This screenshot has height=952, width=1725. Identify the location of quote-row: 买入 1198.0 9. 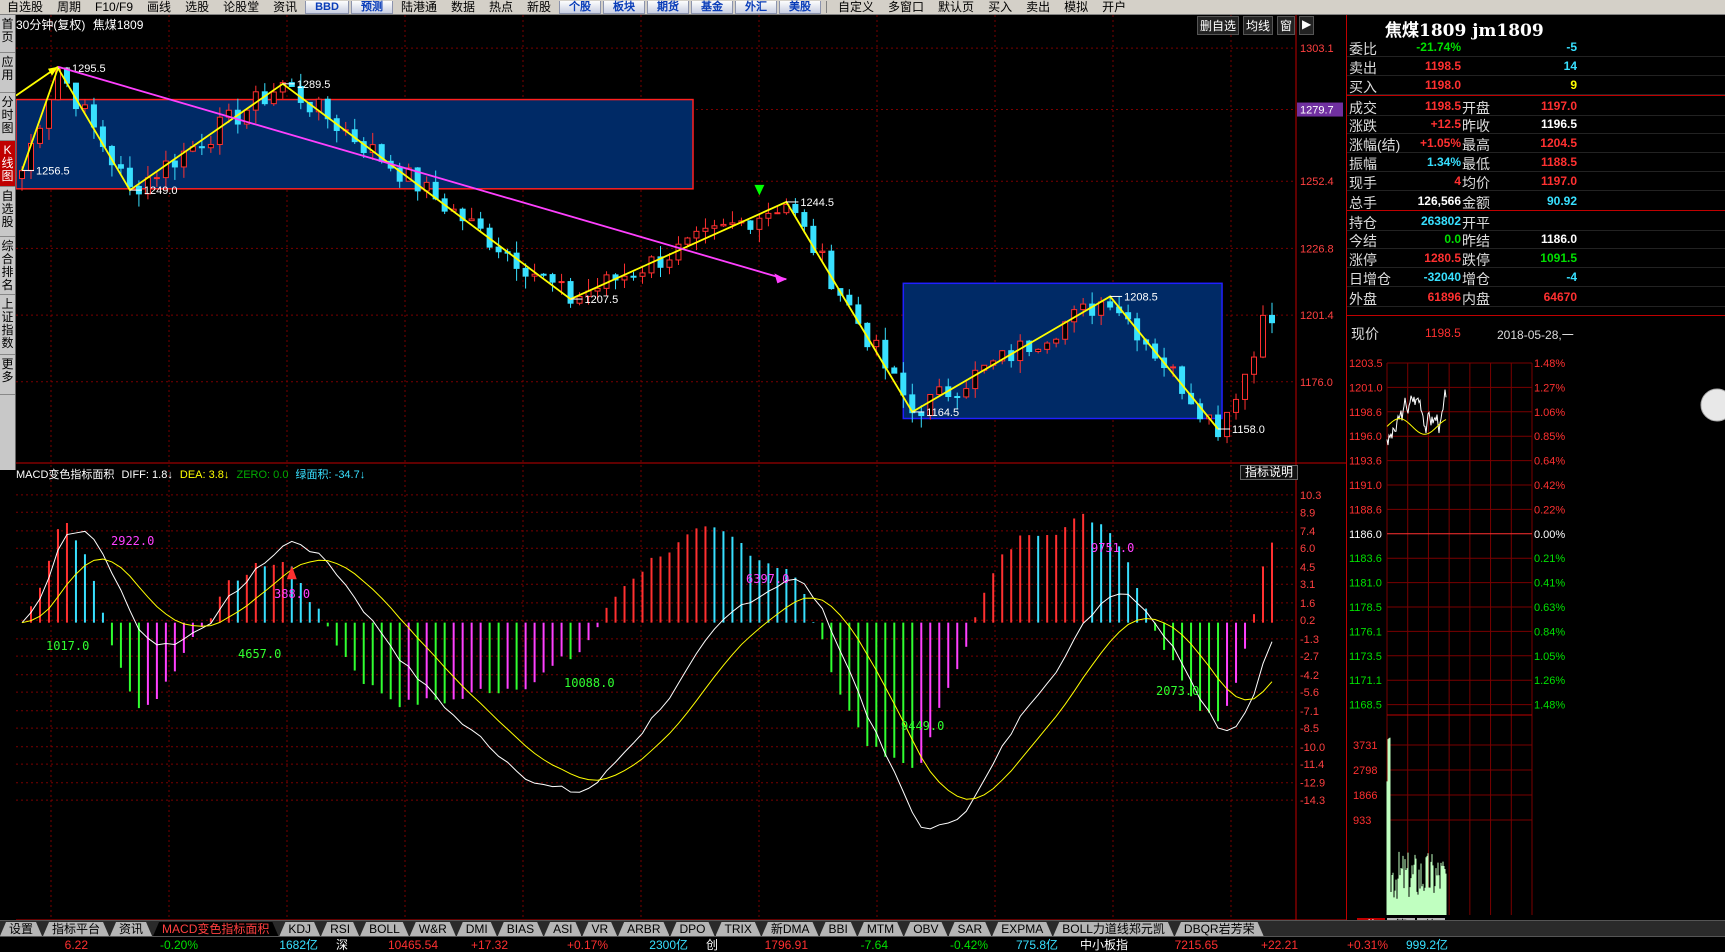
(1536, 85).